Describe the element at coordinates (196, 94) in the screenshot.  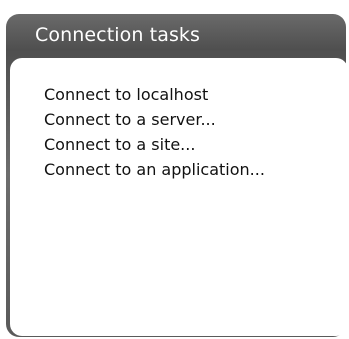
I see `connect-to-localhost-link: Connect to localhost` at that location.